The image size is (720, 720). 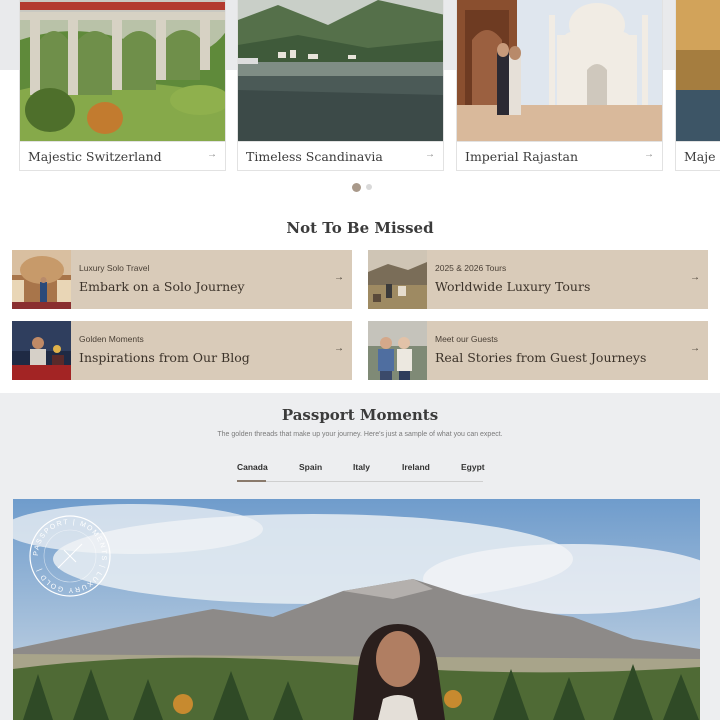 I want to click on promo-heading: Embark on a Solo Journey, so click(x=162, y=286).